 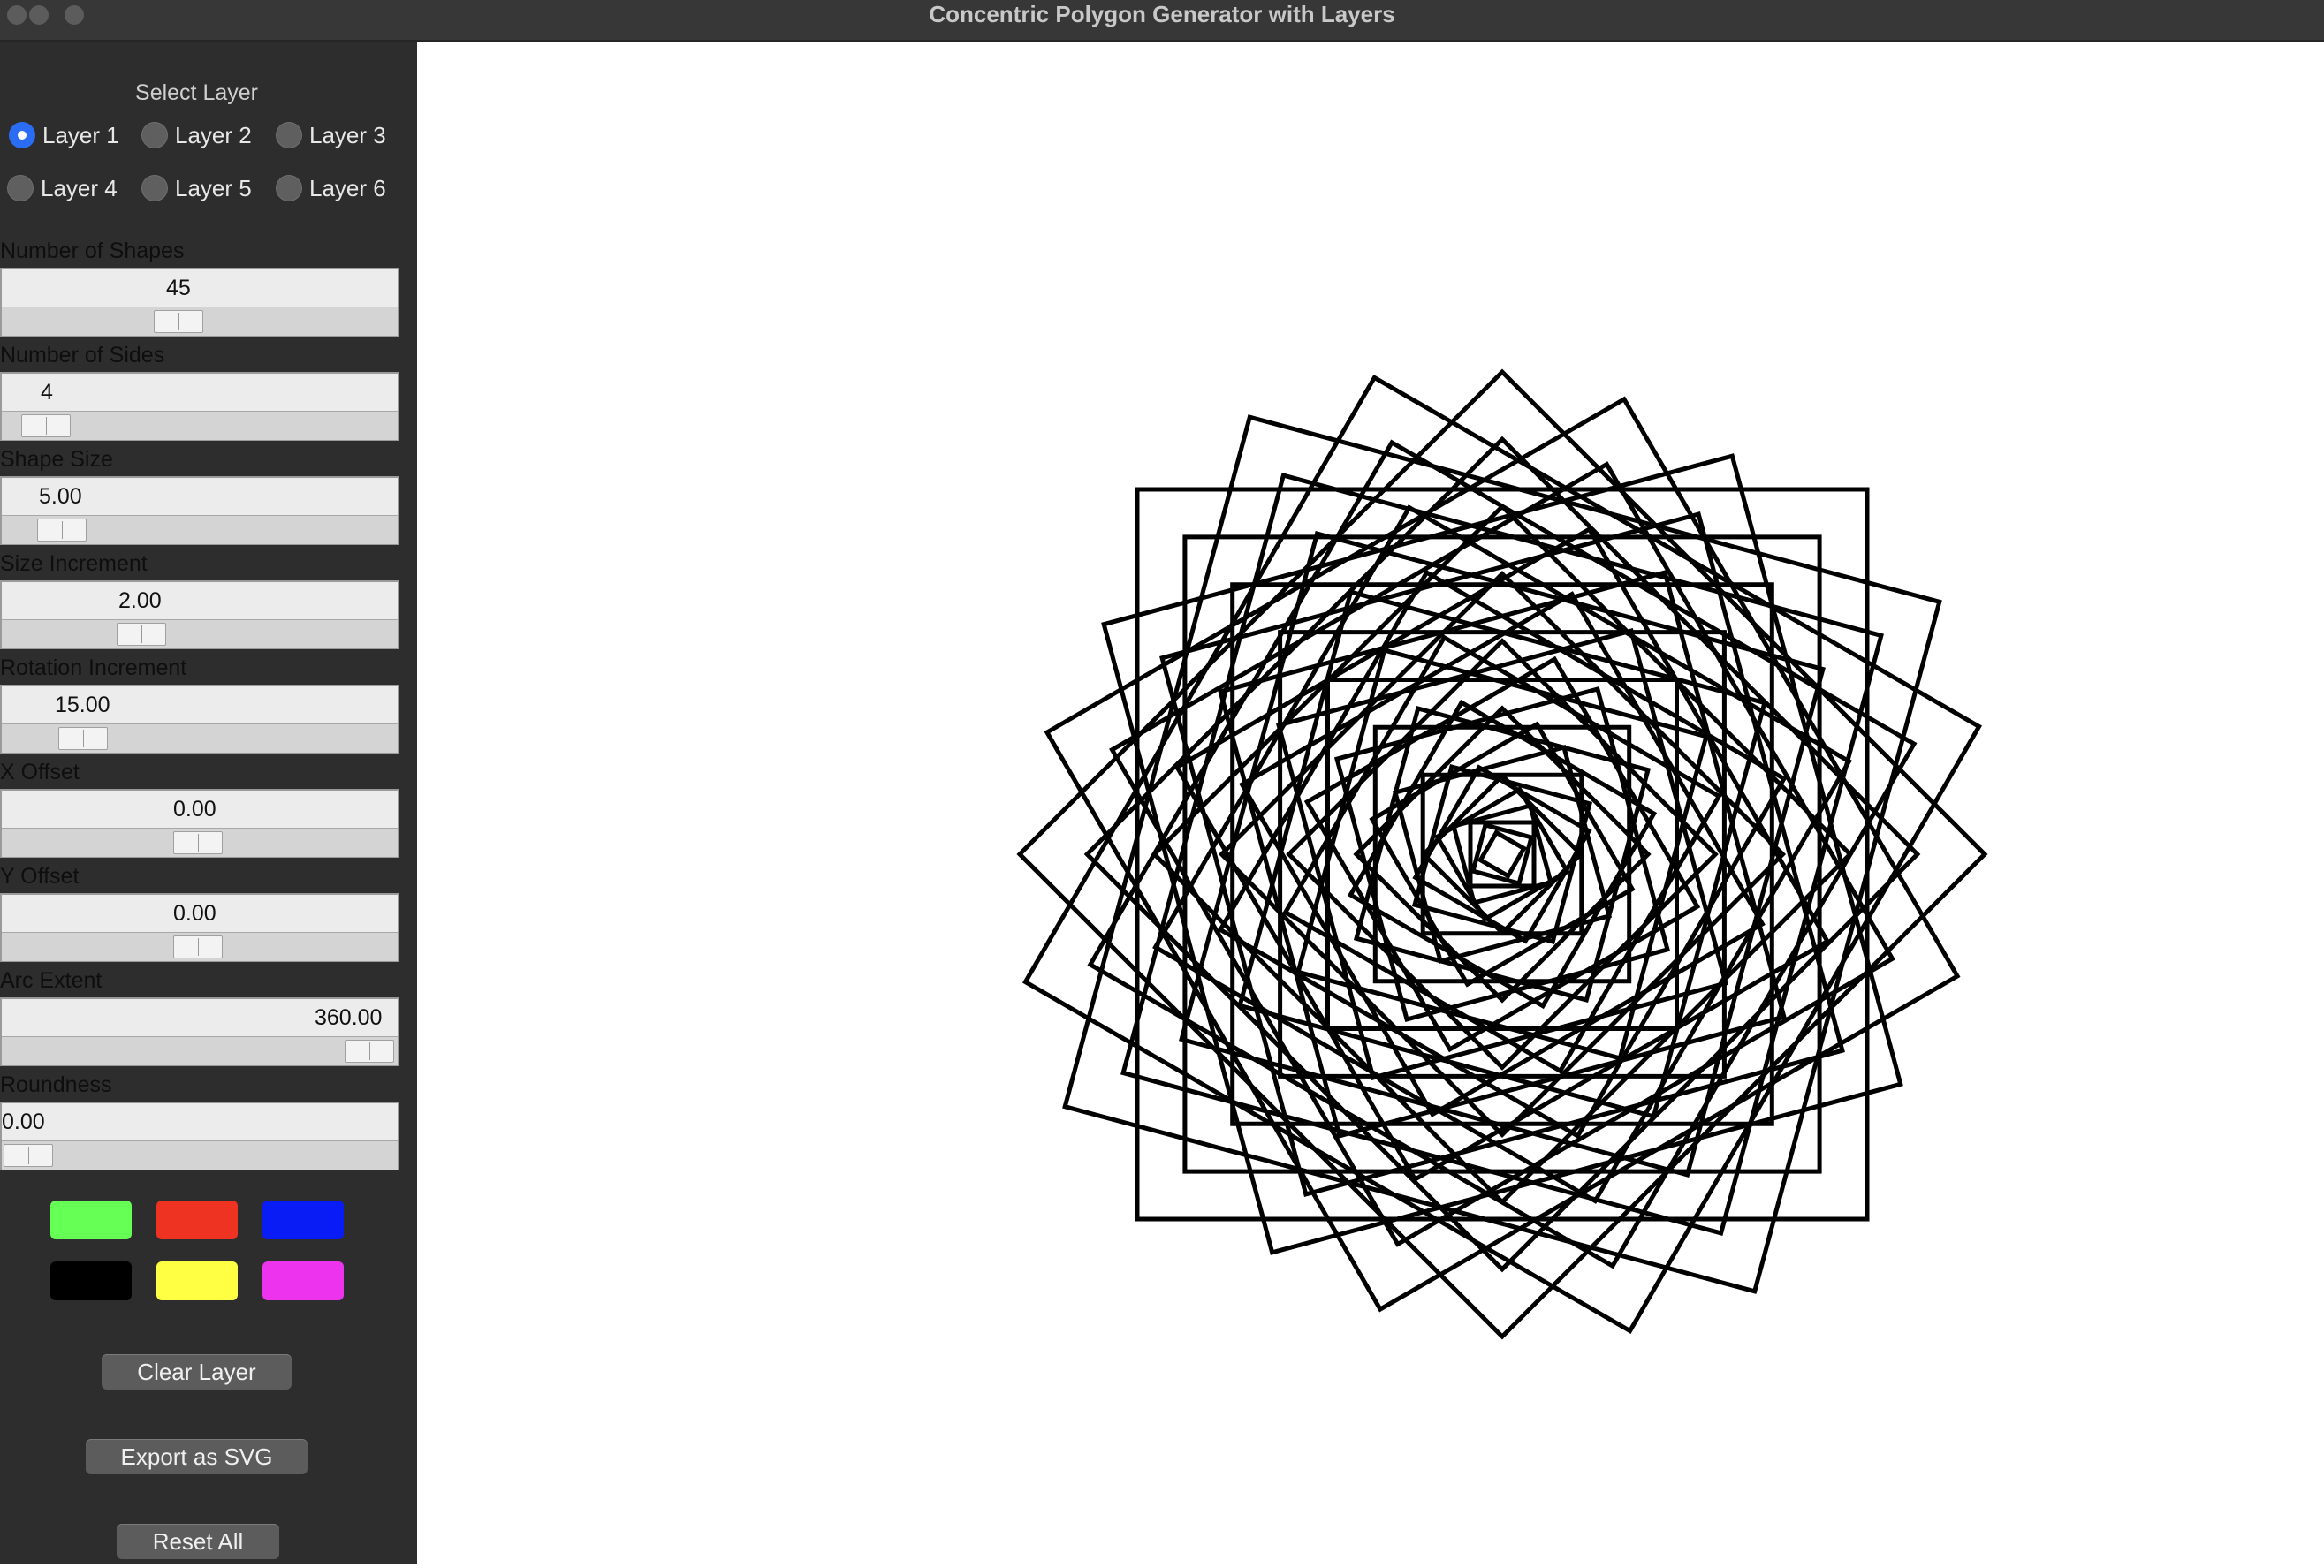 I want to click on layer-1-radio: Layer 1, so click(x=64, y=135).